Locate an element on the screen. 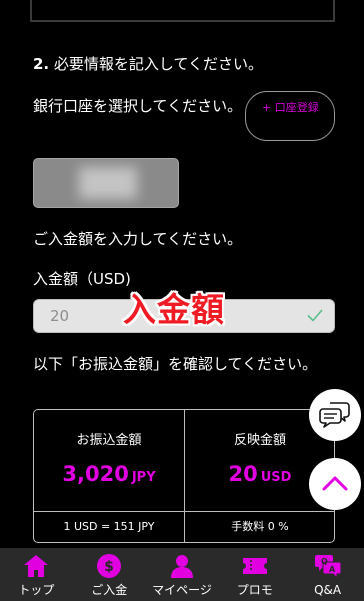 The height and width of the screenshot is (601, 364). exchange-rate: 1 USD = 151 JPY is located at coordinates (109, 526).